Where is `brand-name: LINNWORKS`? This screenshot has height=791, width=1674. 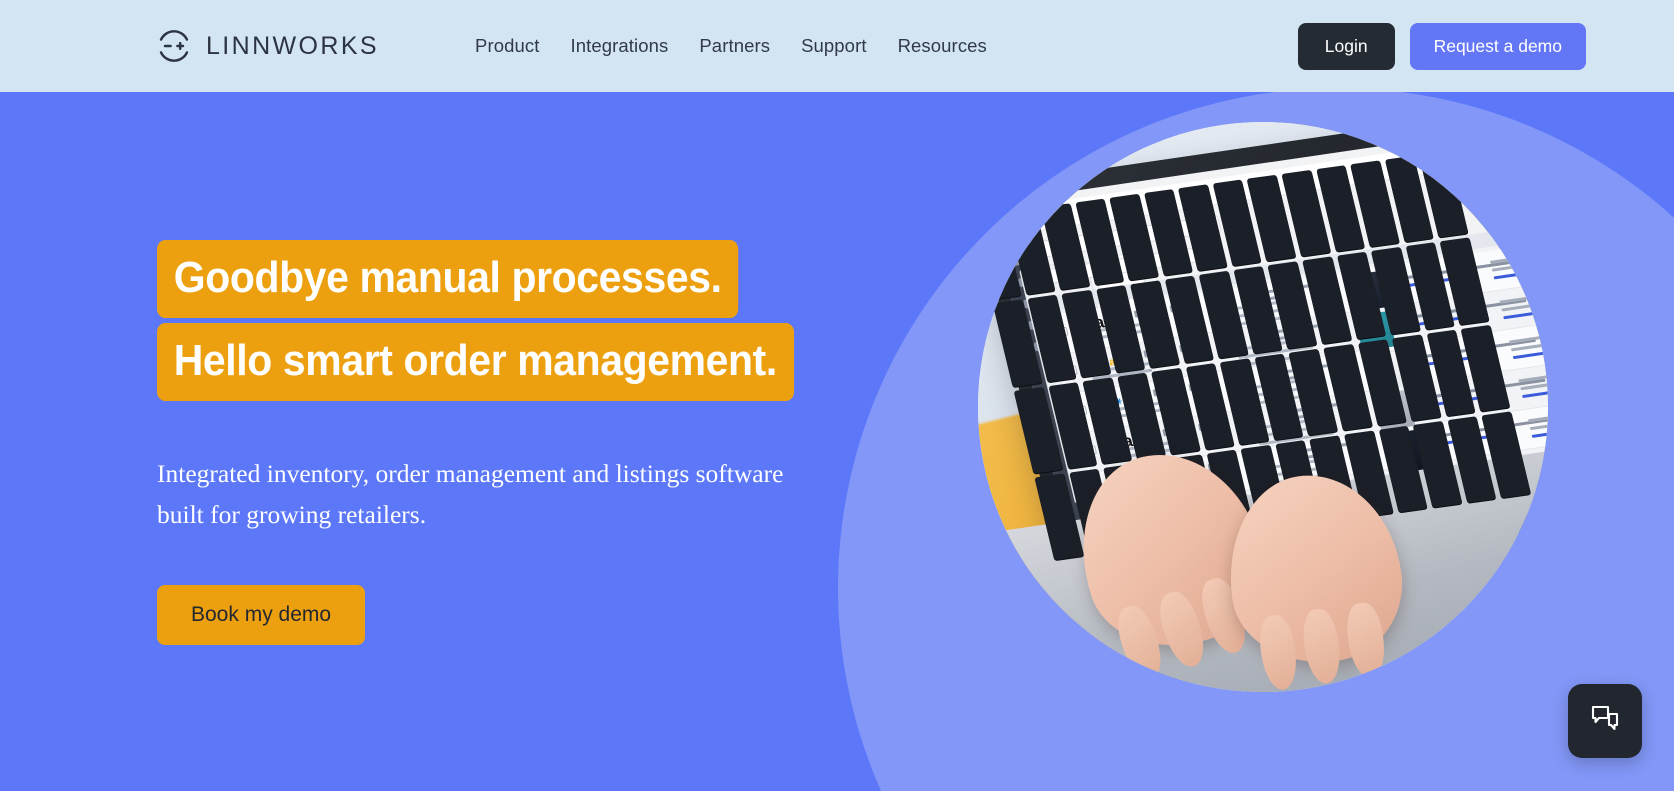
brand-name: LINNWORKS is located at coordinates (293, 45).